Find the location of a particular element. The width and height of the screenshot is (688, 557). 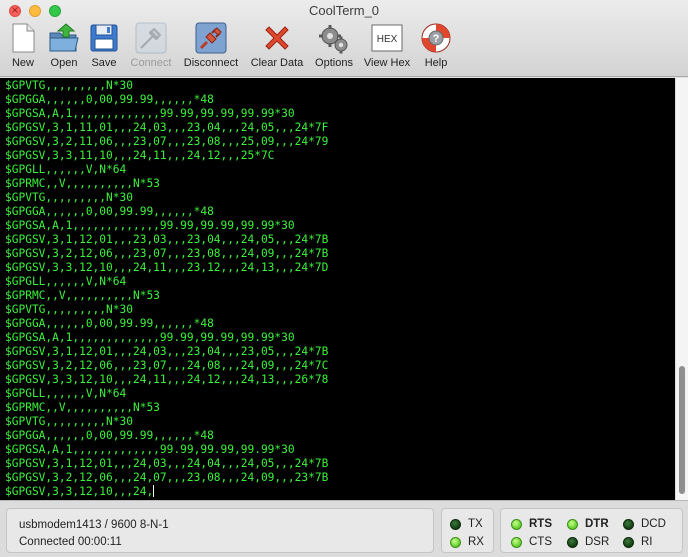

rx-label: RX is located at coordinates (476, 542).